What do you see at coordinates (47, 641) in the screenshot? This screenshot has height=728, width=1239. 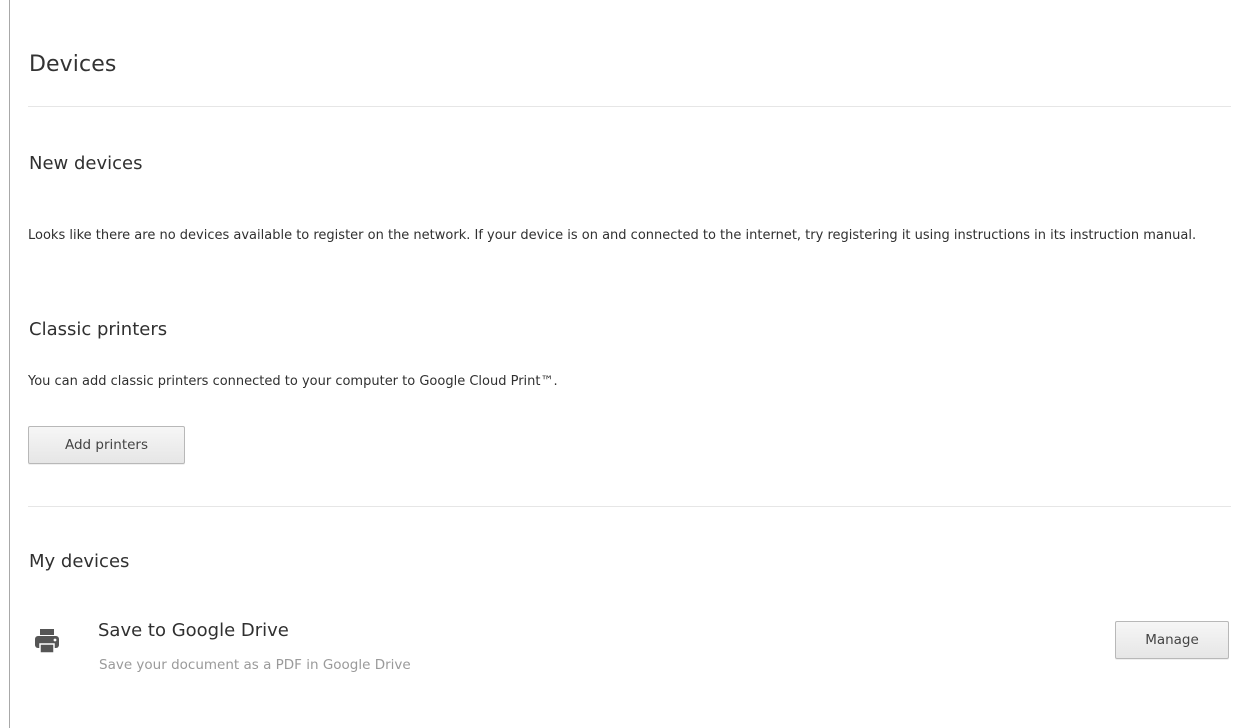 I see `printer-icon` at bounding box center [47, 641].